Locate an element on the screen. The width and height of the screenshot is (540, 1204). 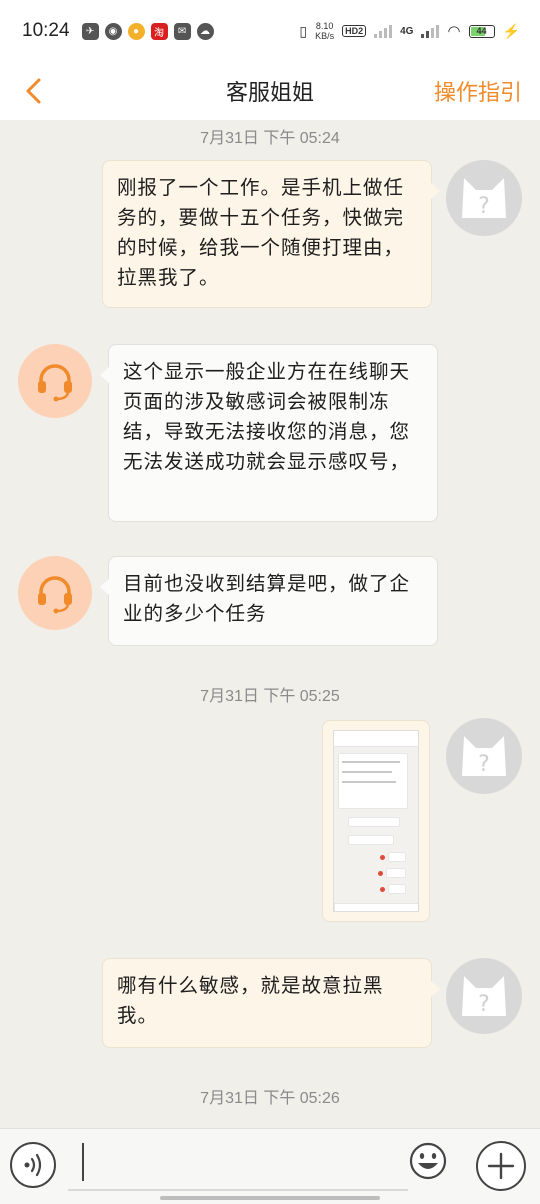
input-bar is located at coordinates (270, 1166).